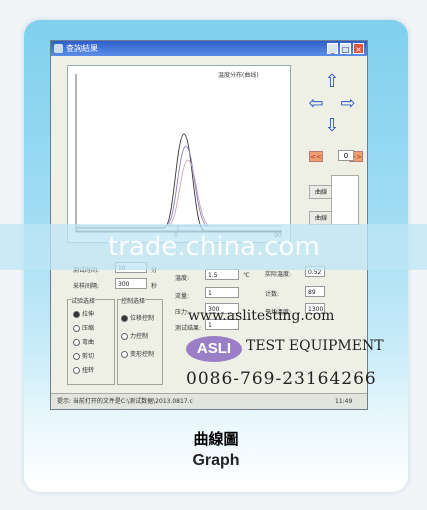 The height and width of the screenshot is (510, 427). I want to click on temp-label: 温度:, so click(182, 278).